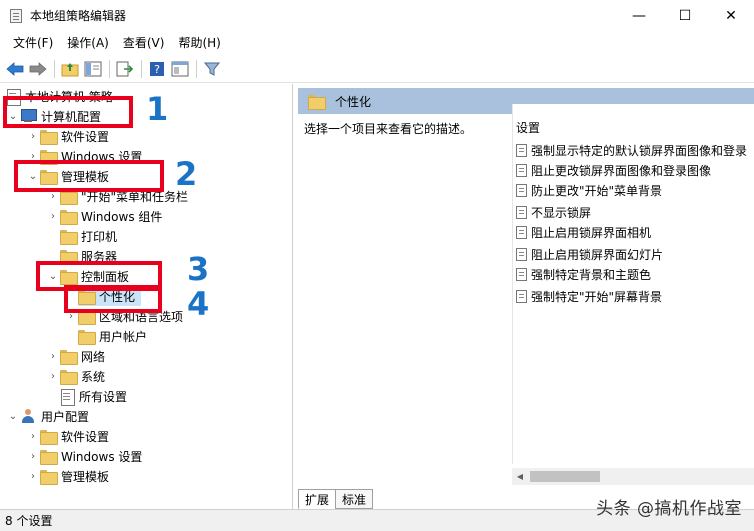  I want to click on menu-help: 帮助(H), so click(199, 43).